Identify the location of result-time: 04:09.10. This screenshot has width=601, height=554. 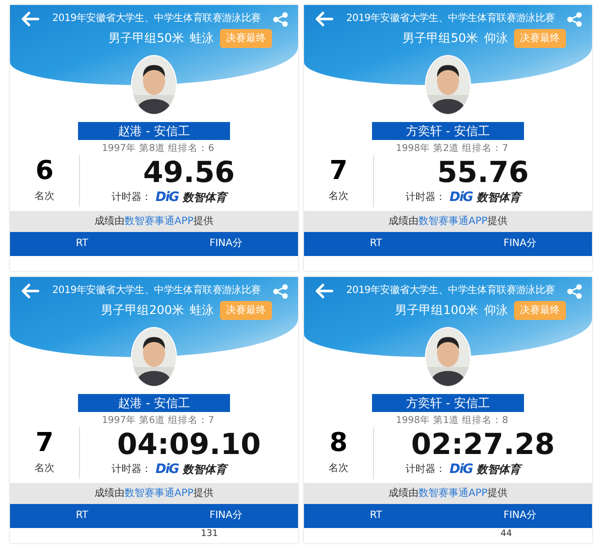
(189, 444).